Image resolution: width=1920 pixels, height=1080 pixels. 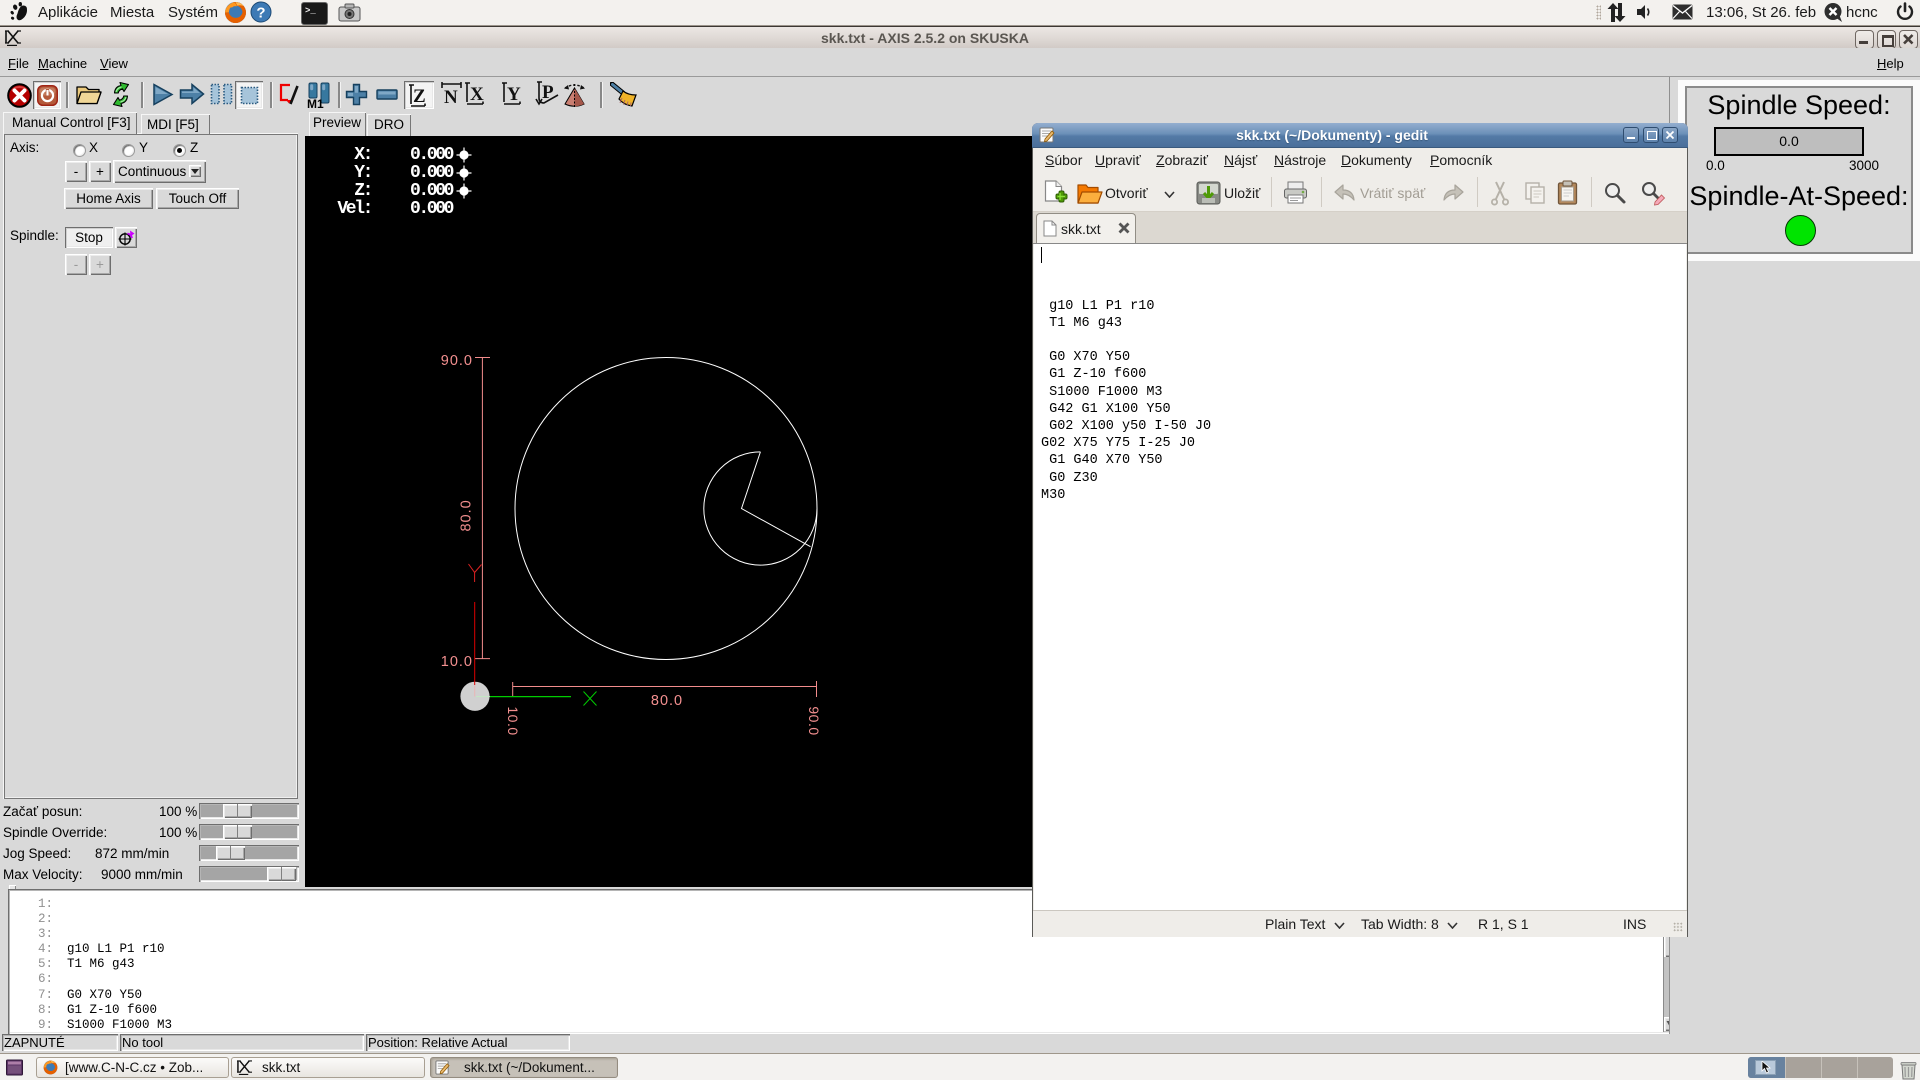 I want to click on svg-text: Z, so click(x=419, y=96).